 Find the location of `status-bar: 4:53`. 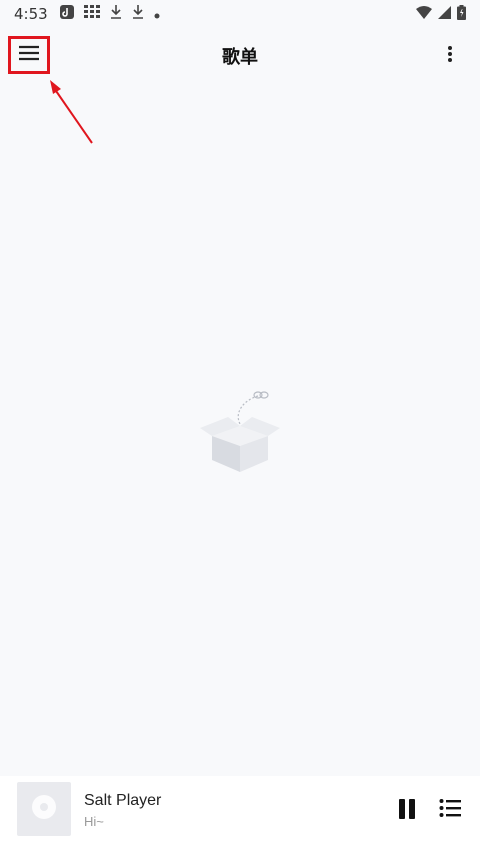

status-bar: 4:53 is located at coordinates (240, 14).